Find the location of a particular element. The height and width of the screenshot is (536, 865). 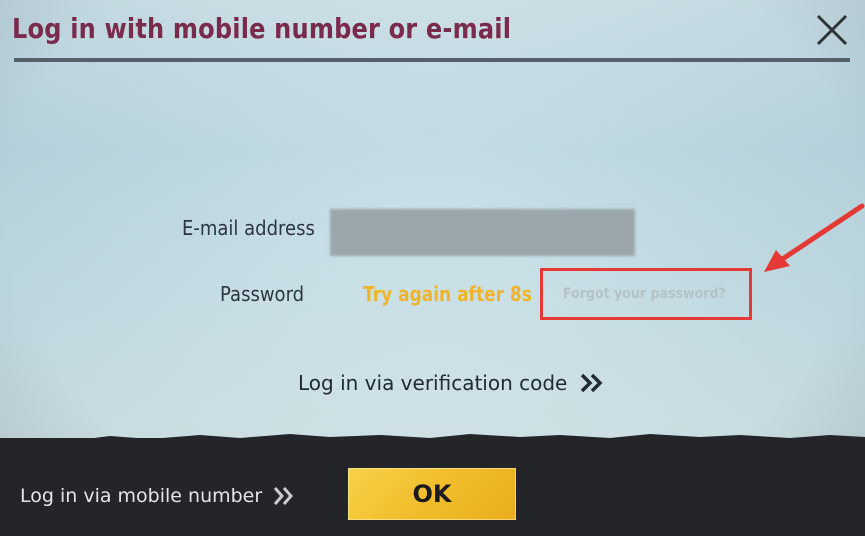

annotation-arrow-icon is located at coordinates (814, 237).